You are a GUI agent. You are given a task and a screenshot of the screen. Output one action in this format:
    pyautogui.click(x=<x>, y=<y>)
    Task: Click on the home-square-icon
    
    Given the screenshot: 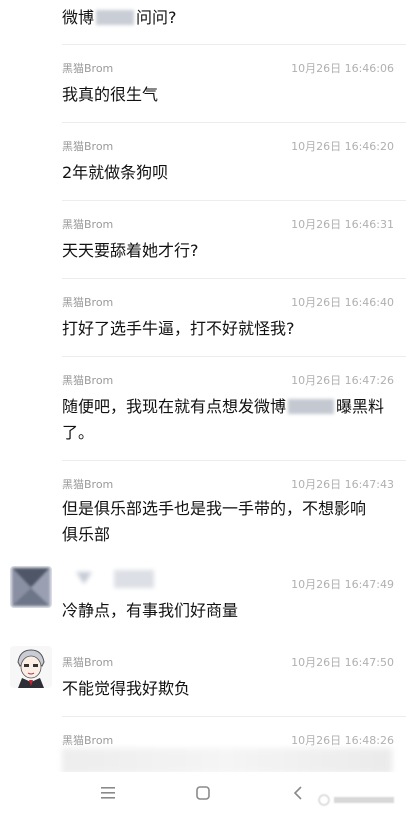 What is the action you would take?
    pyautogui.click(x=203, y=793)
    